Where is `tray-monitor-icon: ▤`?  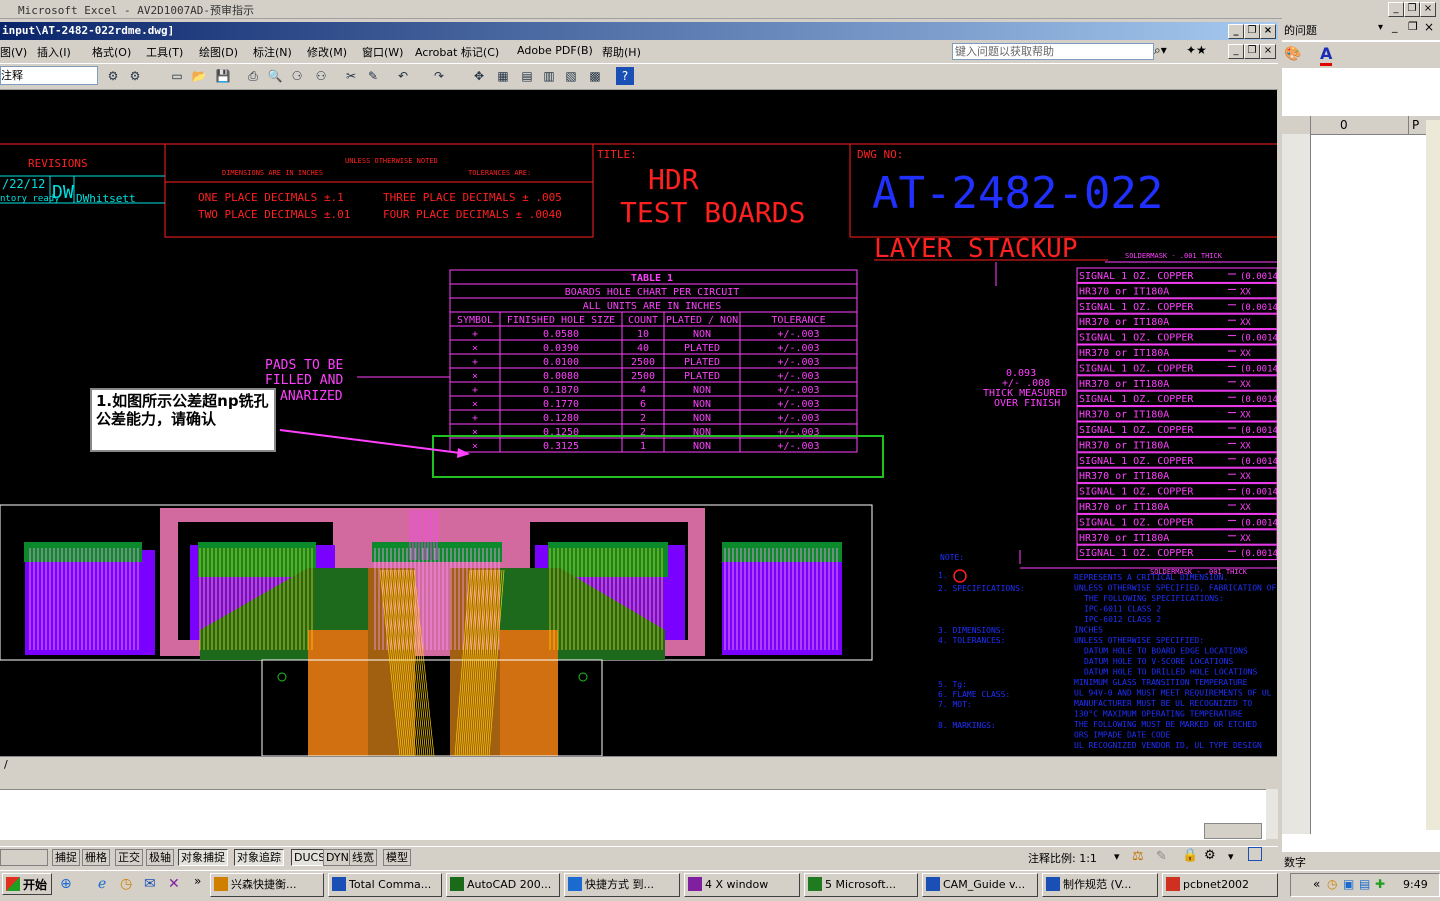 tray-monitor-icon: ▤ is located at coordinates (1364, 884).